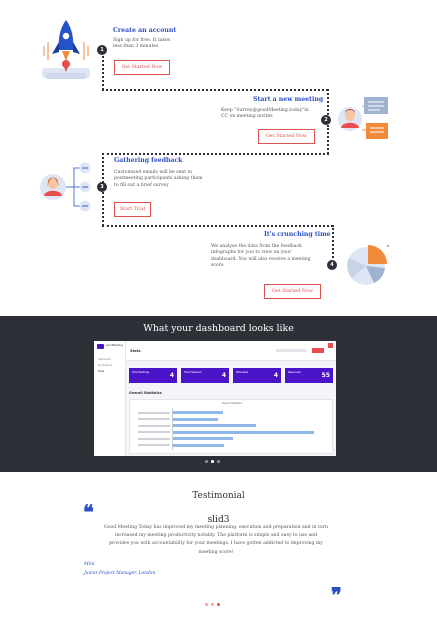 Image resolution: width=437 pixels, height=624 pixels. I want to click on overall-statistics-chart: Overall Statistics, so click(231, 426).